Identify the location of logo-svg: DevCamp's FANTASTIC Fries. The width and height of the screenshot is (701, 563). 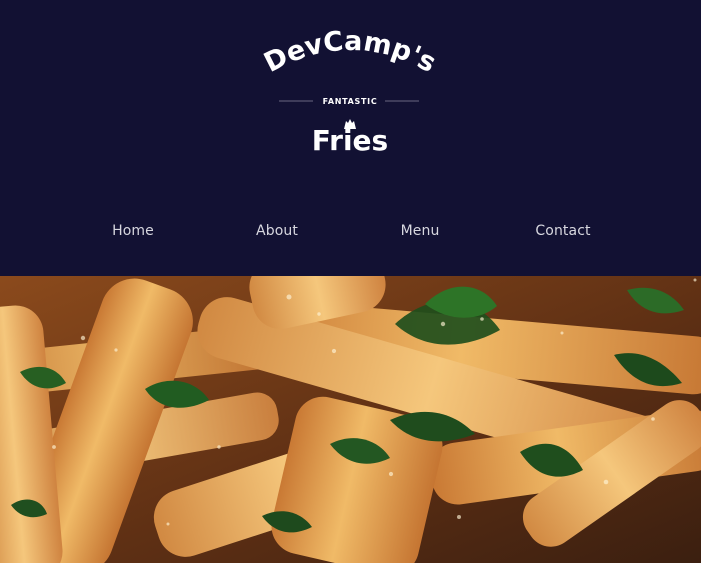
(350, 91).